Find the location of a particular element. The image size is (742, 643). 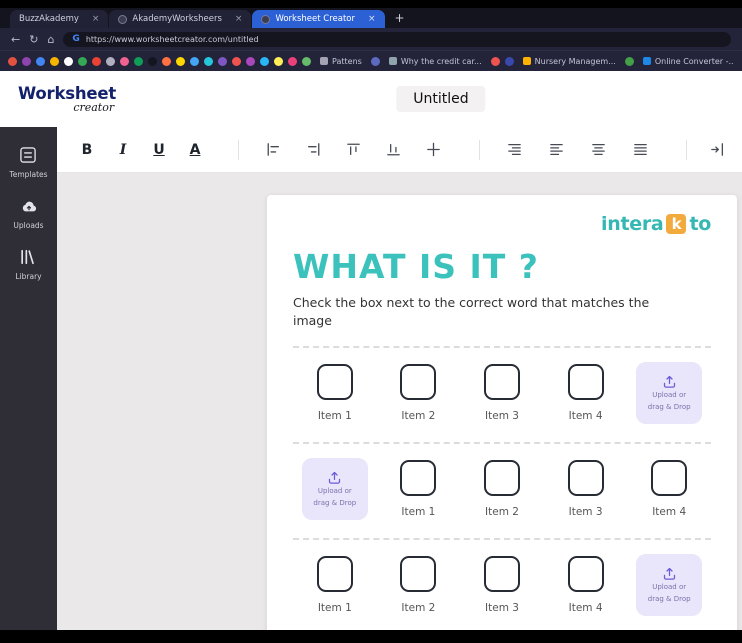

item-label: Item 2 is located at coordinates (418, 416).